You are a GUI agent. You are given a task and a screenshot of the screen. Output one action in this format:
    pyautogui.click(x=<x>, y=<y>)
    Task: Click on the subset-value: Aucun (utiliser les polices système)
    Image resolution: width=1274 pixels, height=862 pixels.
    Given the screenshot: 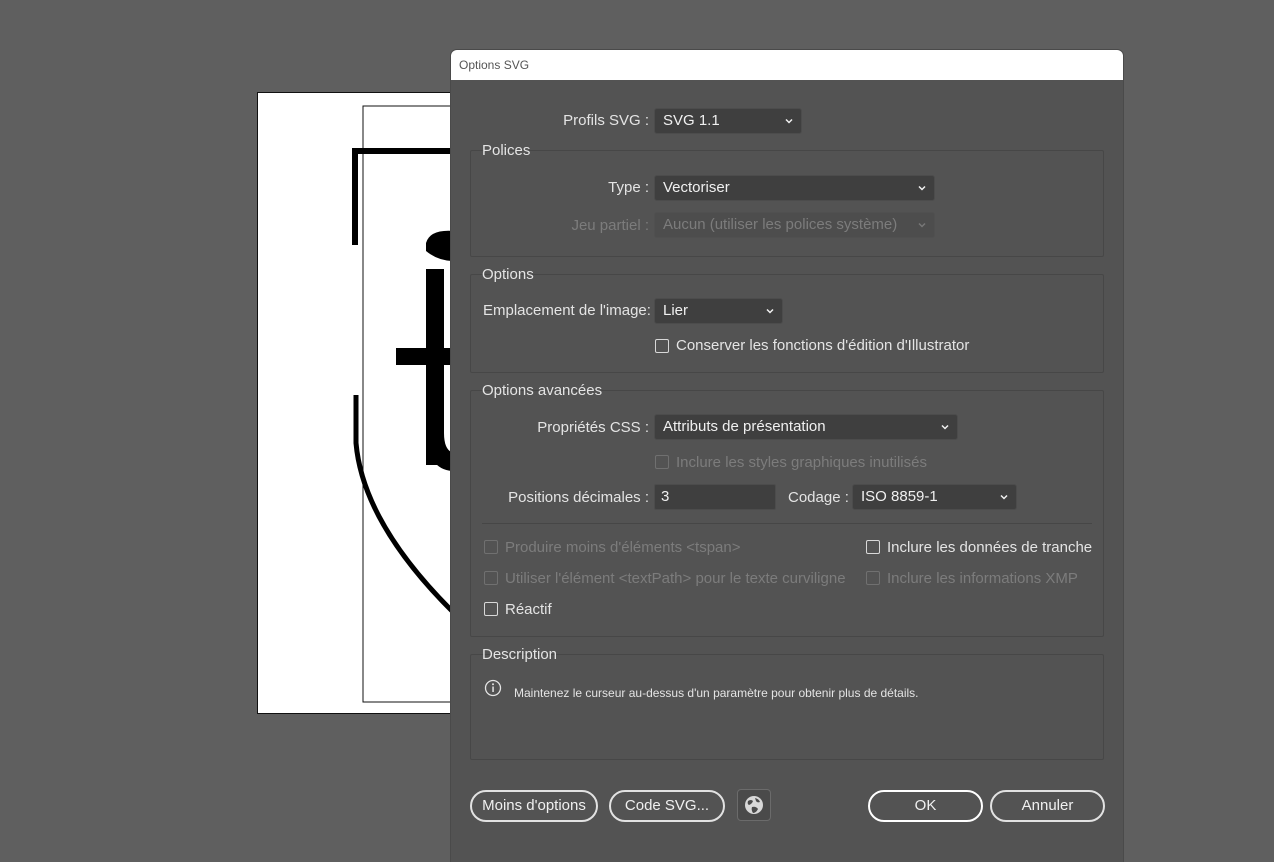 What is the action you would take?
    pyautogui.click(x=780, y=224)
    